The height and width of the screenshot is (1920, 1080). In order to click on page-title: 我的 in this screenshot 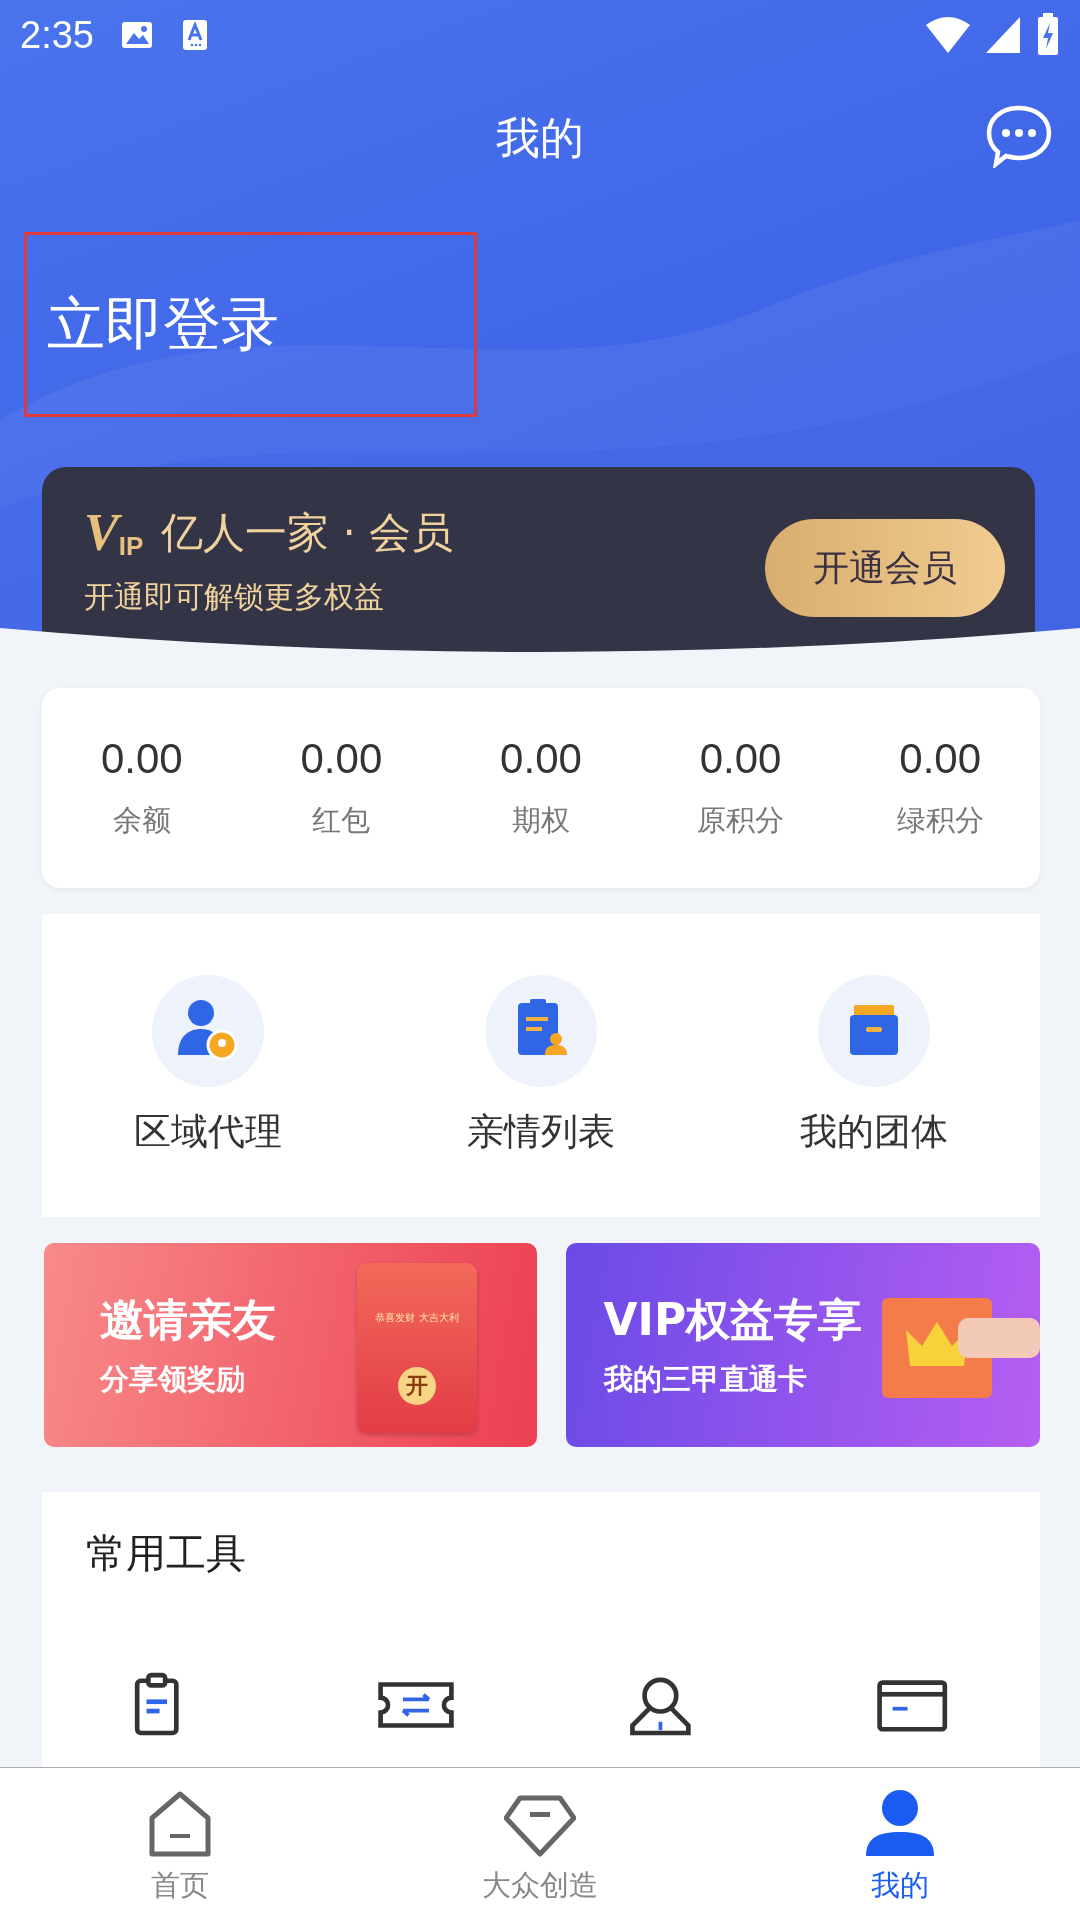, I will do `click(540, 137)`.